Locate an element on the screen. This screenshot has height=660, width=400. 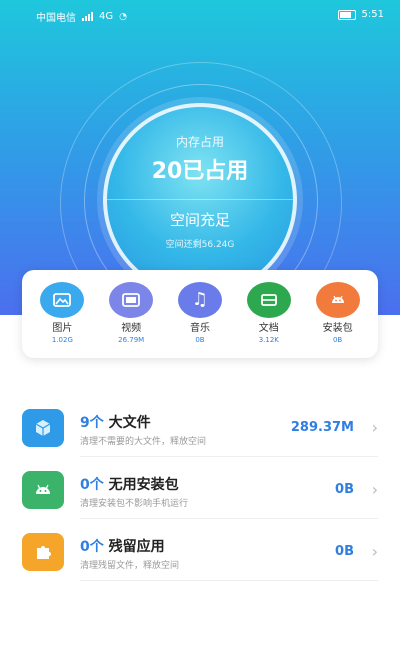
cleanup-title: 0个 残留应用 is located at coordinates (122, 546).